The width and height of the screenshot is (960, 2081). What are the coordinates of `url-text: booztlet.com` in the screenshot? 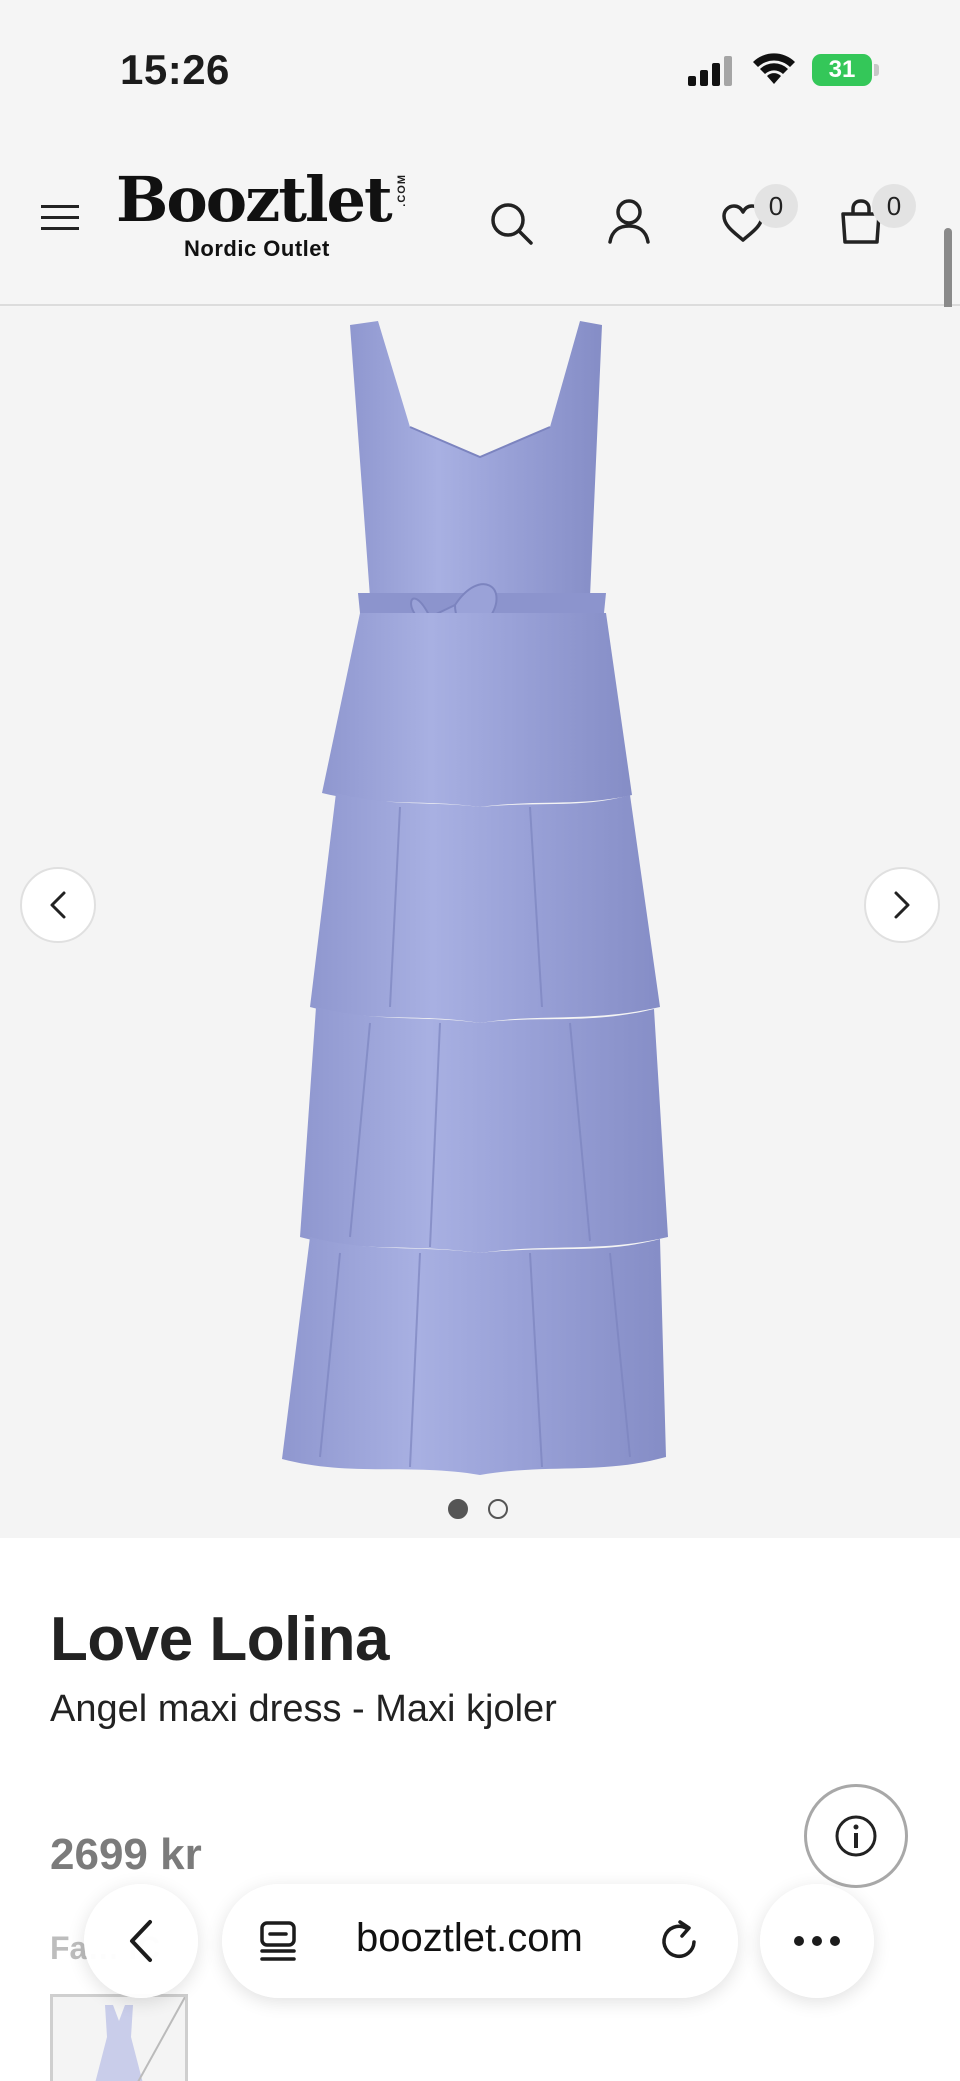 It's located at (469, 1938).